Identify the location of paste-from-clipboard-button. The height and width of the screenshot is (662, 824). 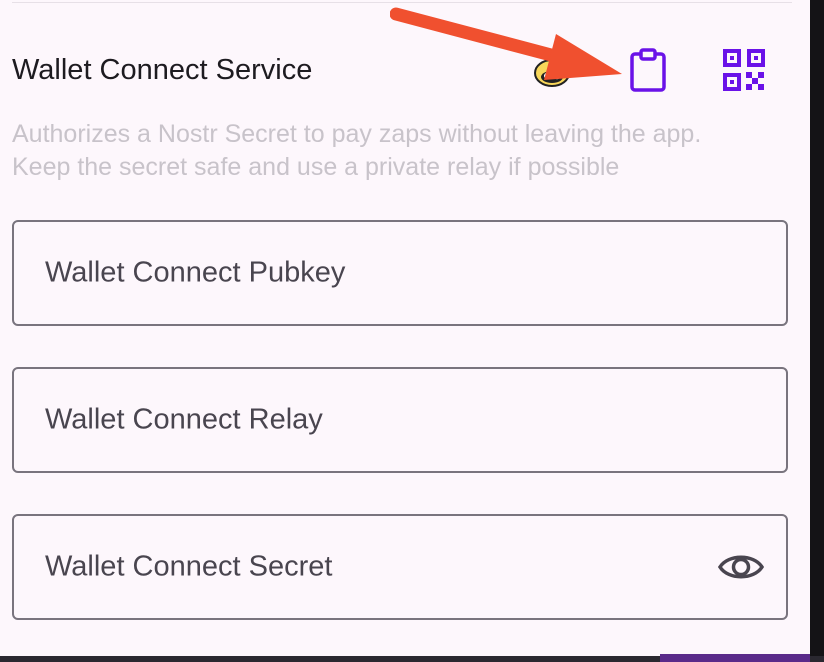
(648, 70).